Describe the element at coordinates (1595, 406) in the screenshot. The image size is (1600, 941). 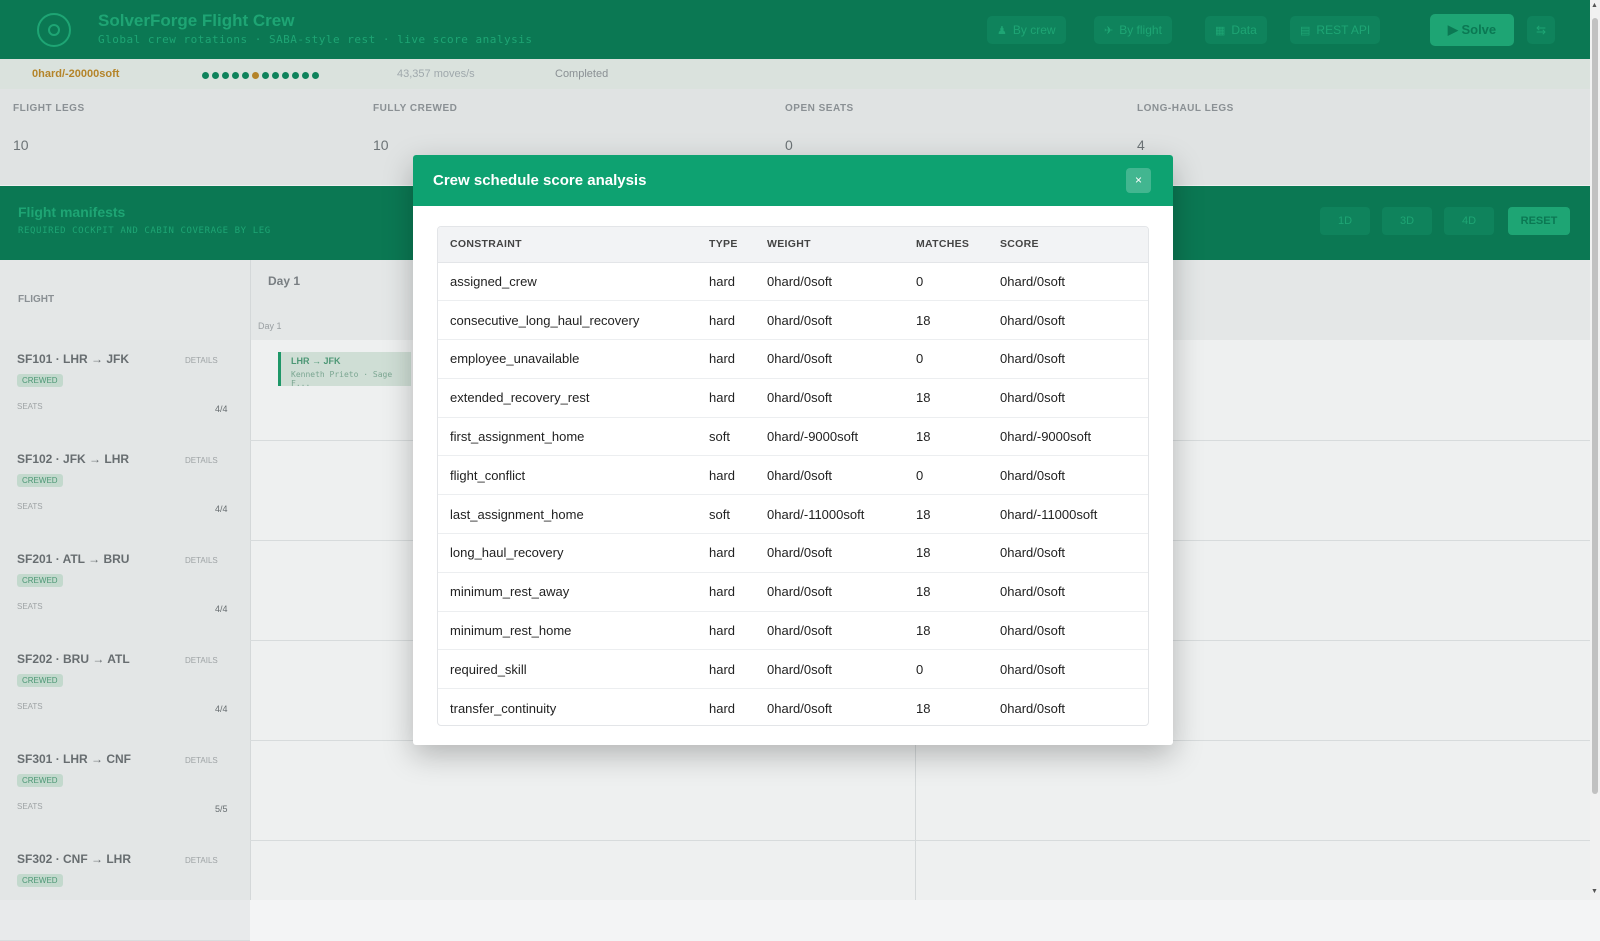
I see `scrollbar-thumb` at that location.